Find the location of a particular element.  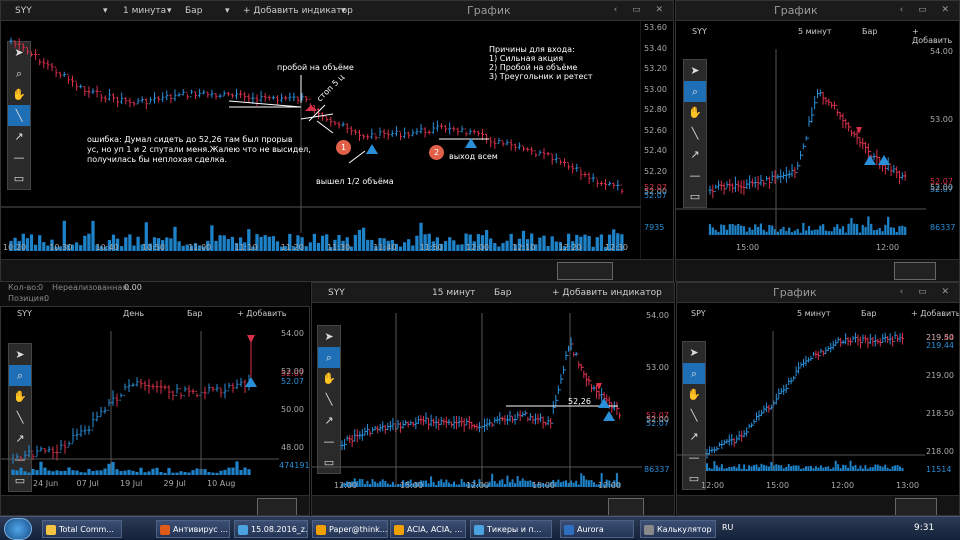

price-axis-label: 53.40 is located at coordinates (655, 48).